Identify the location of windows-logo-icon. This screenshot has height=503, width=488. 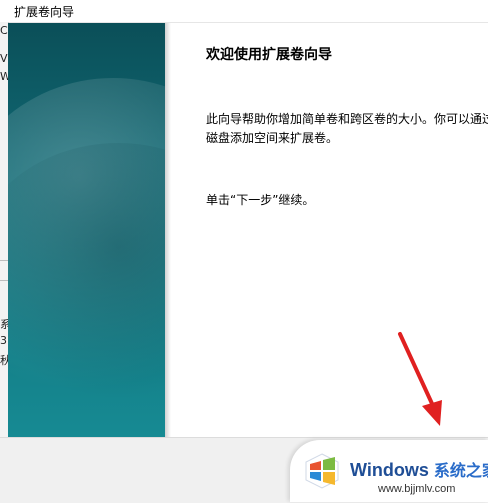
(322, 471).